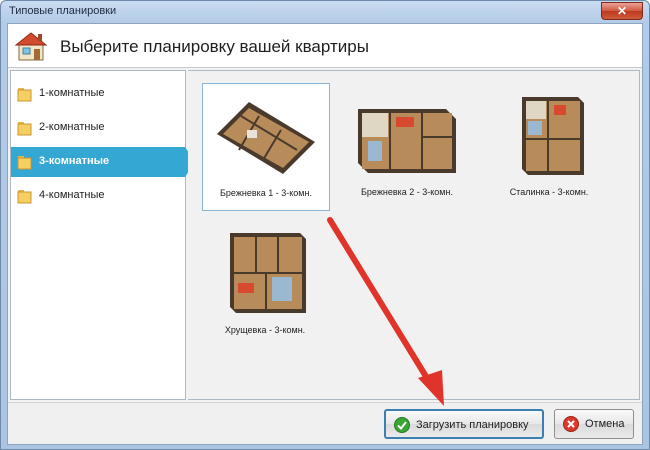 Image resolution: width=650 pixels, height=450 pixels. What do you see at coordinates (325, 423) in the screenshot?
I see `dialog-footer: Загрузить планировку Отмена` at bounding box center [325, 423].